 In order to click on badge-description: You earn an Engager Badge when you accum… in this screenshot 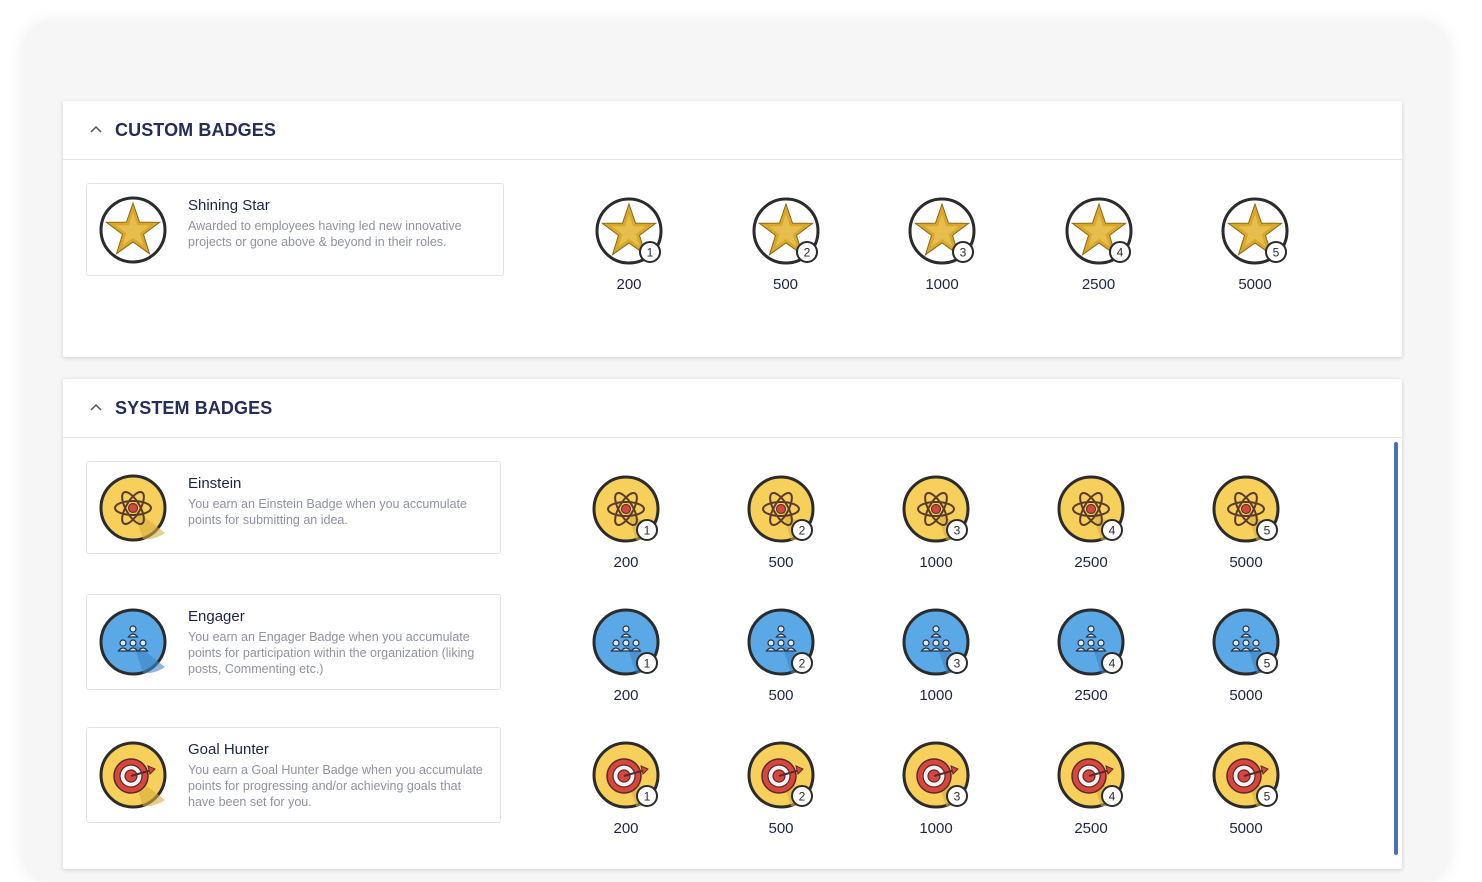, I will do `click(331, 653)`.